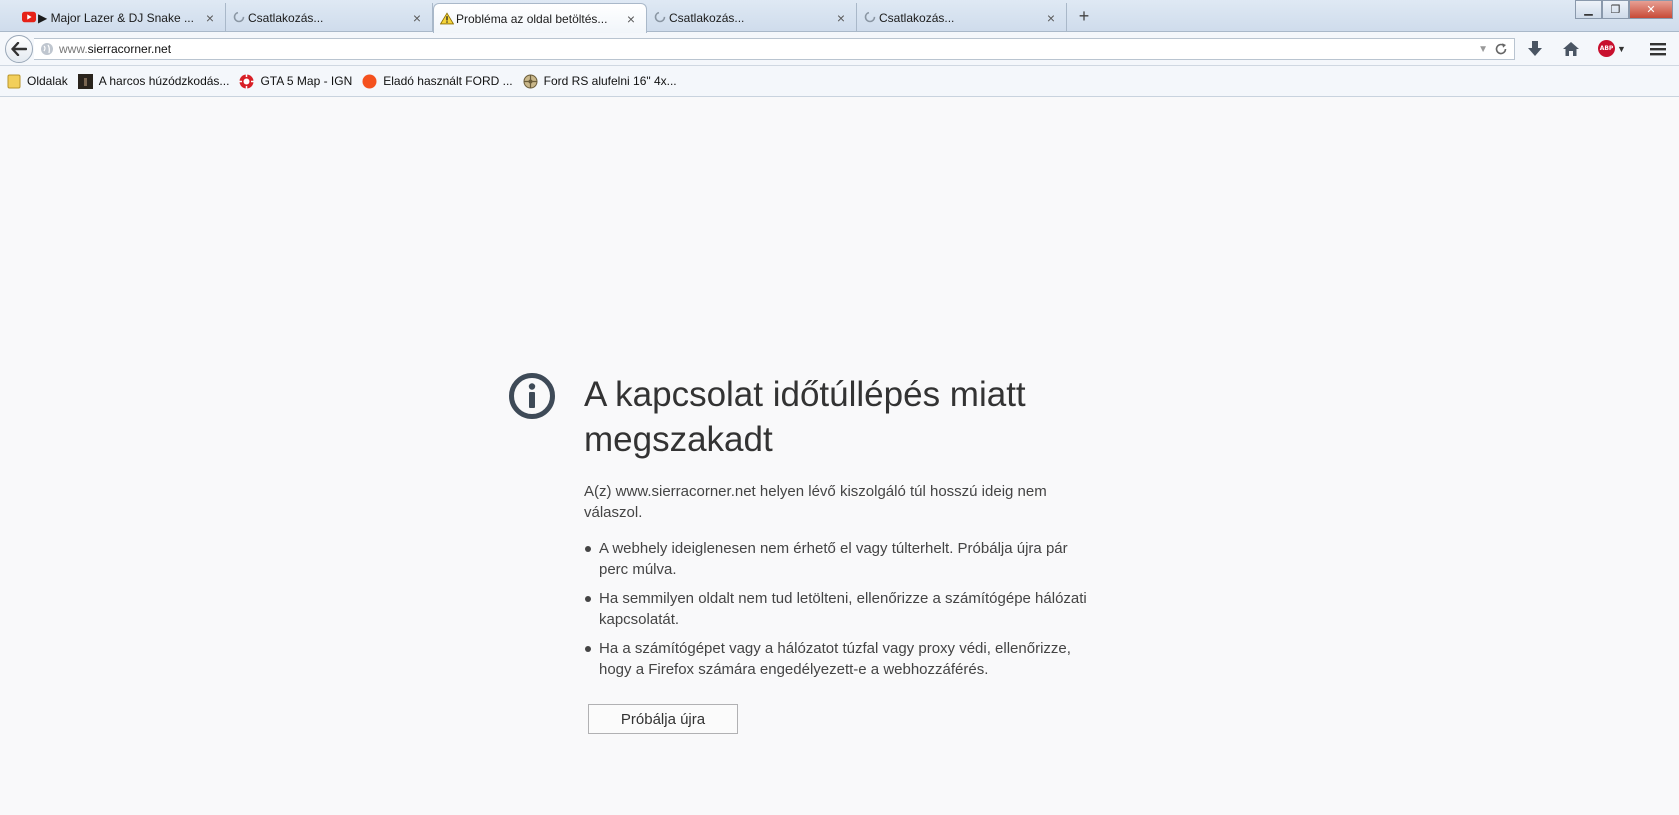 Image resolution: width=1679 pixels, height=815 pixels. What do you see at coordinates (1571, 49) in the screenshot?
I see `home-icon` at bounding box center [1571, 49].